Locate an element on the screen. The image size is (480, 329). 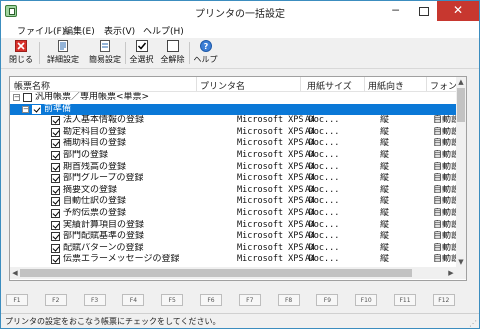
function-key-f3: F3 is located at coordinates (94, 300).